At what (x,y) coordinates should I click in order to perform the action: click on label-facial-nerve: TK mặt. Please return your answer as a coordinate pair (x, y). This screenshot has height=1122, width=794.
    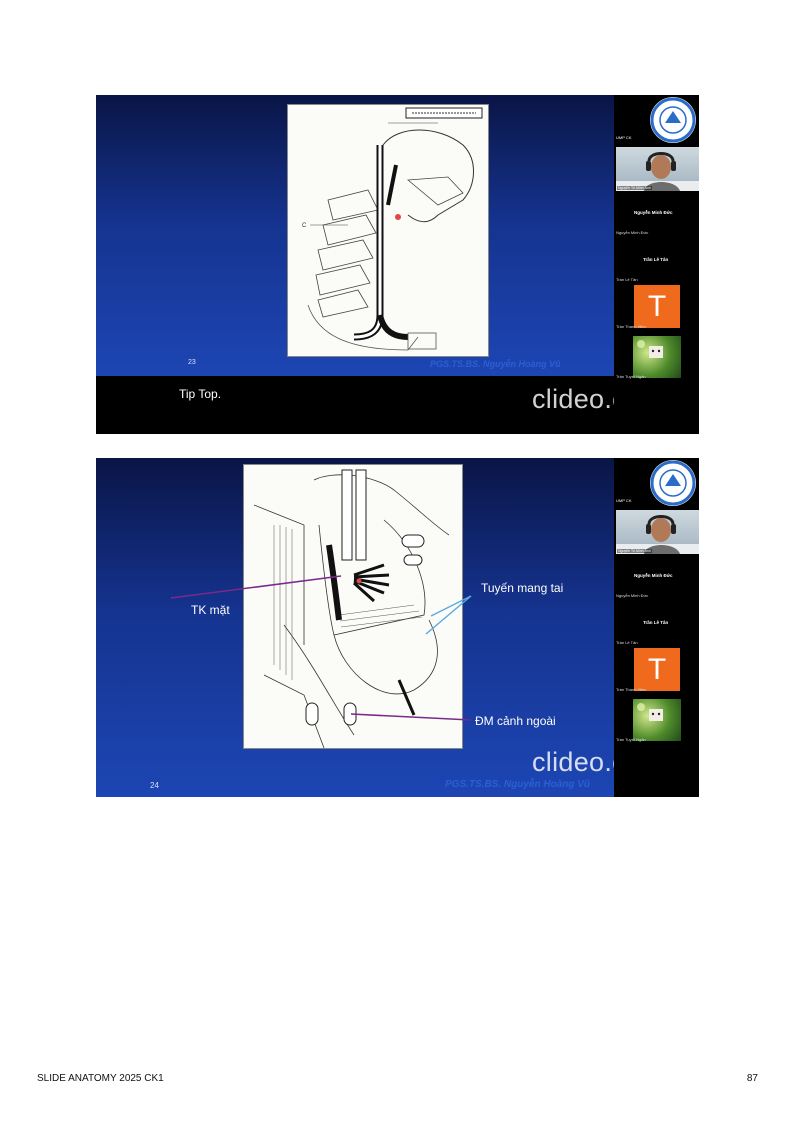
    Looking at the image, I should click on (210, 610).